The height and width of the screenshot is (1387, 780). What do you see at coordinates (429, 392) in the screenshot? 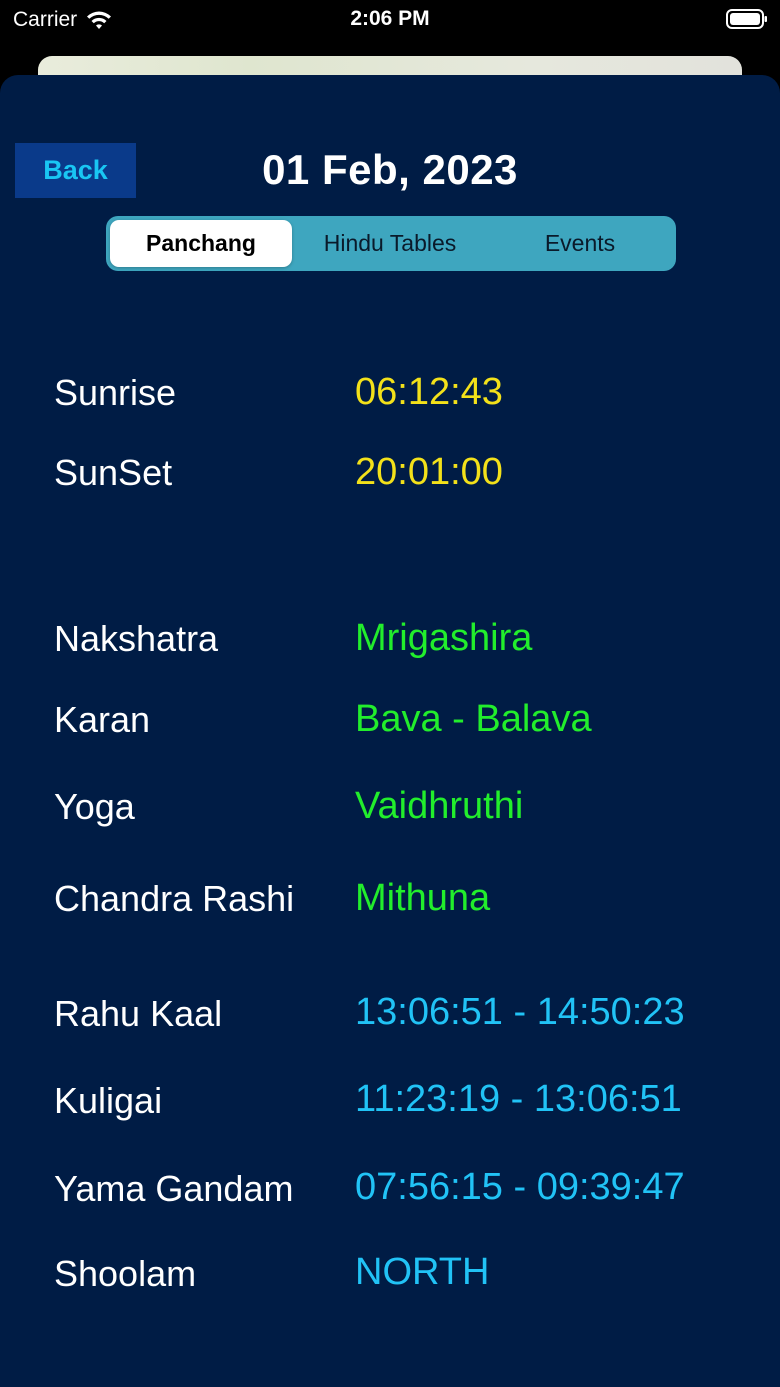
I see `sunrise-value: 06:12:43` at bounding box center [429, 392].